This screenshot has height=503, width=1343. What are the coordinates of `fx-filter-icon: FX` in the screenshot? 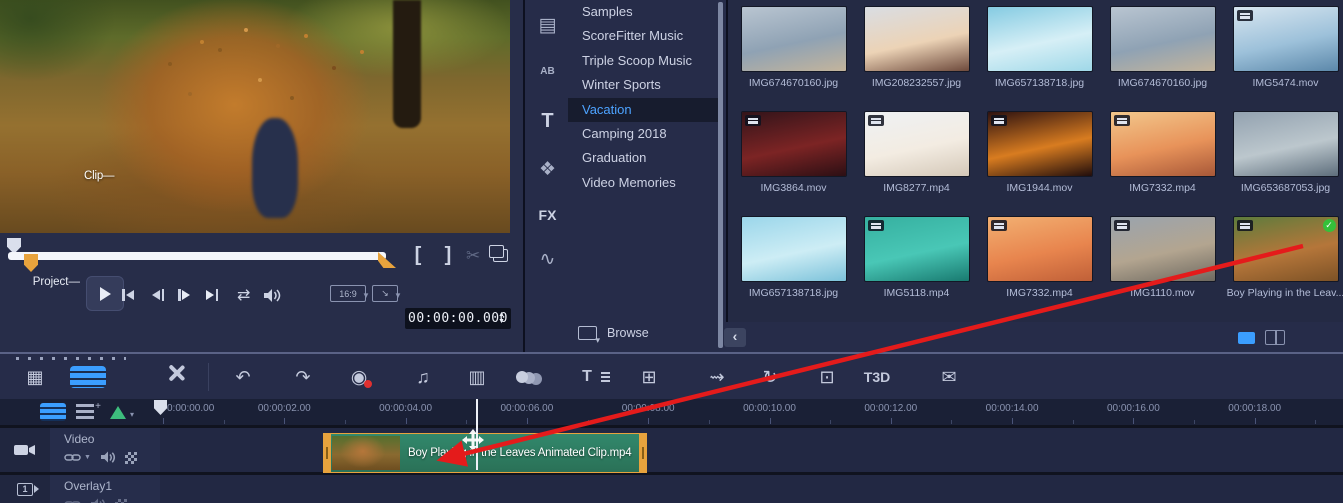 It's located at (547, 215).